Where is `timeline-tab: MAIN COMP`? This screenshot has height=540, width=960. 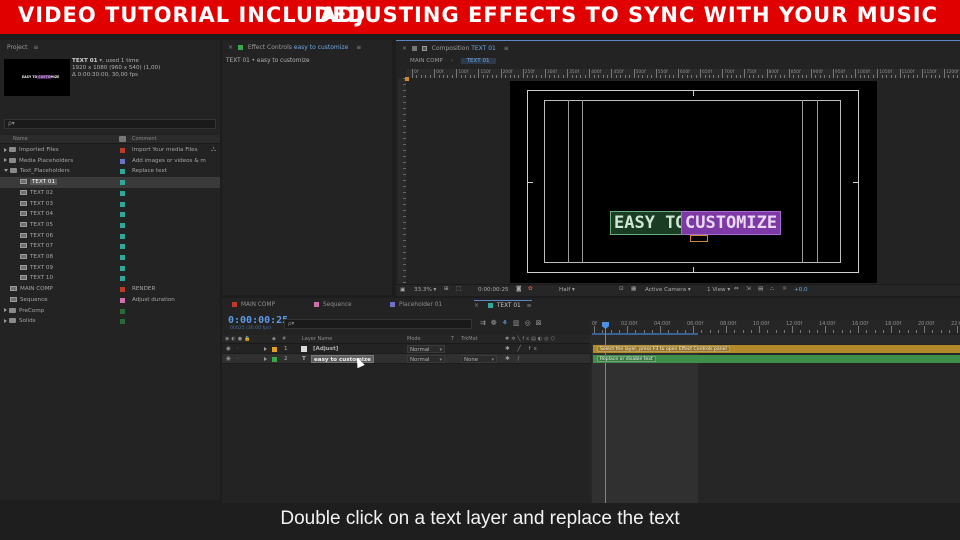
timeline-tab: MAIN COMP is located at coordinates (250, 305).